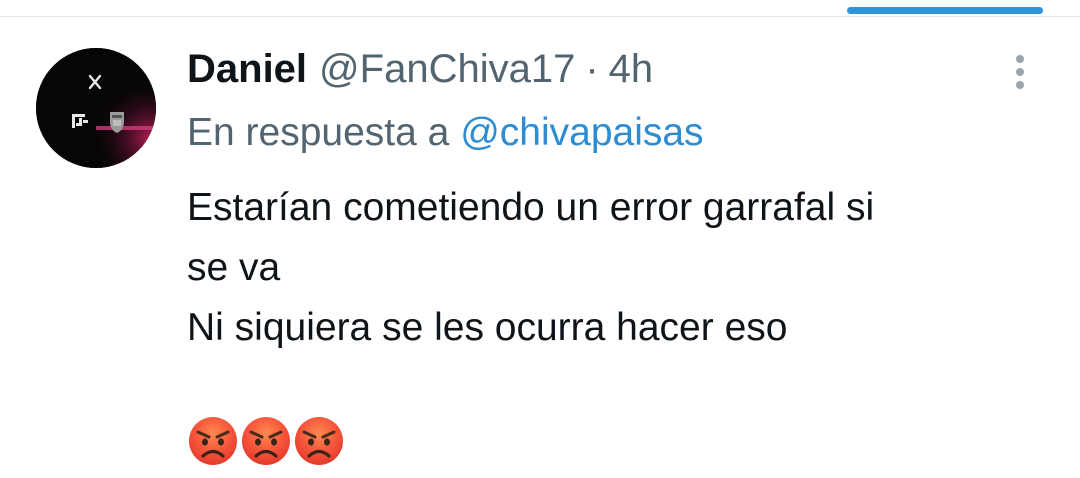 This screenshot has width=1080, height=478. Describe the element at coordinates (247, 69) in the screenshot. I see `display-name: Daniel` at that location.